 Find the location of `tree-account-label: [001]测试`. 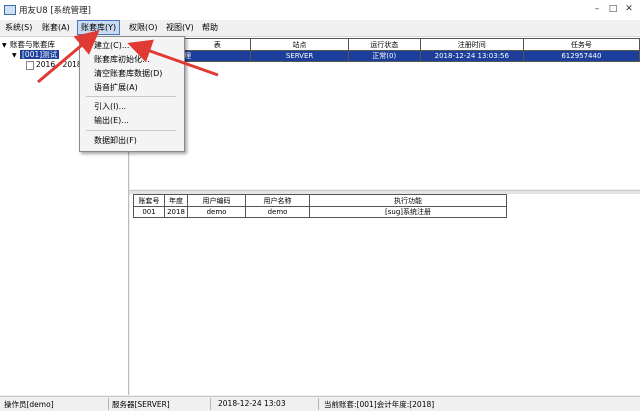

tree-account-label: [001]测试 is located at coordinates (40, 54).